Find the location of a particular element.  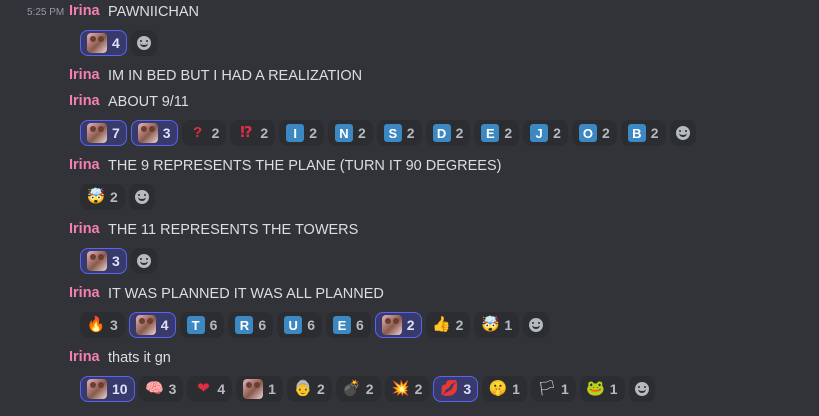

reaction-button: 1 is located at coordinates (259, 389).